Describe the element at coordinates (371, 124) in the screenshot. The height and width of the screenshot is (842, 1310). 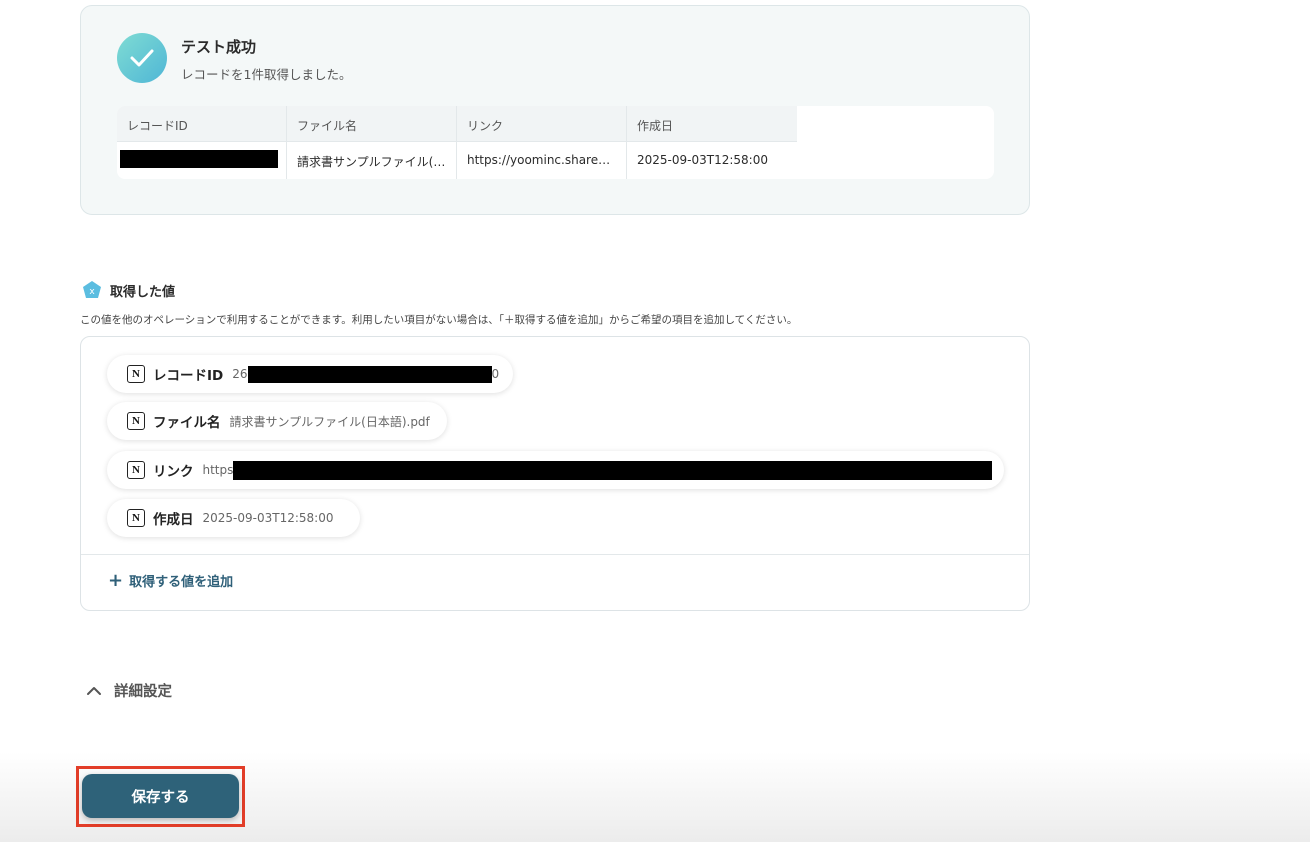
I see `table-header-cell: ファイル名` at that location.